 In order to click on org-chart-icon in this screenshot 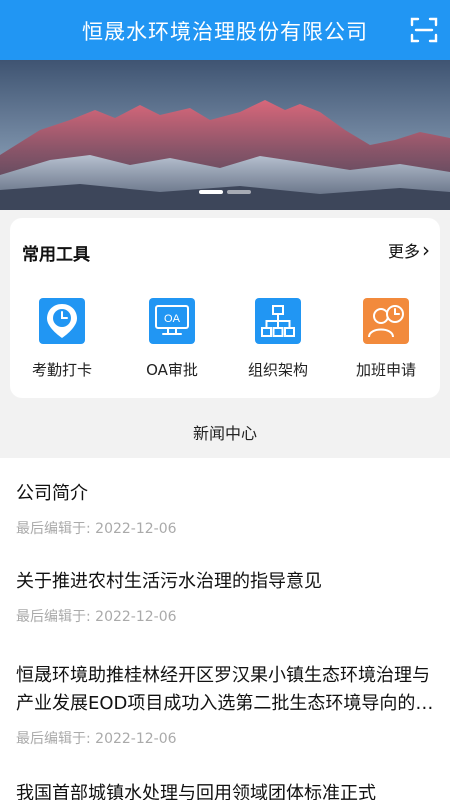, I will do `click(278, 321)`.